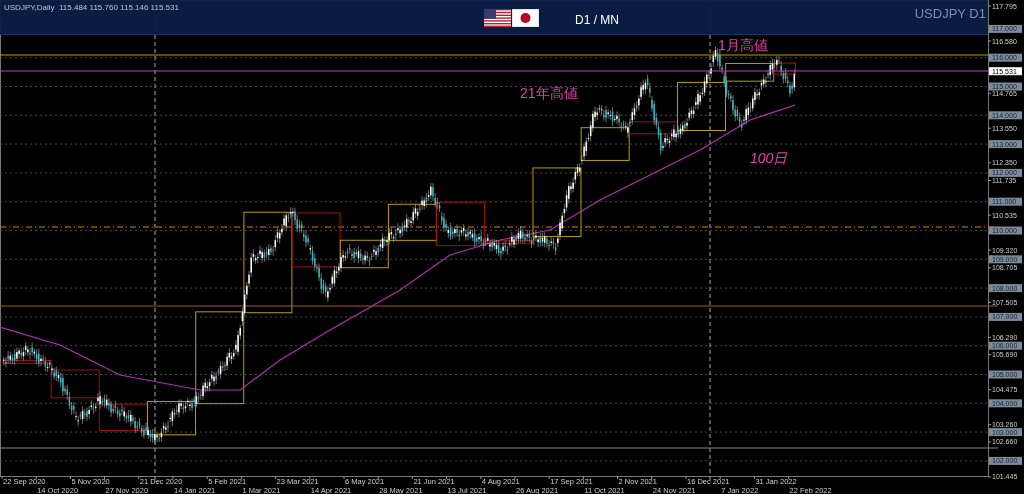 The height and width of the screenshot is (494, 1024). I want to click on symbol-label: USDJPY D1, so click(950, 14).